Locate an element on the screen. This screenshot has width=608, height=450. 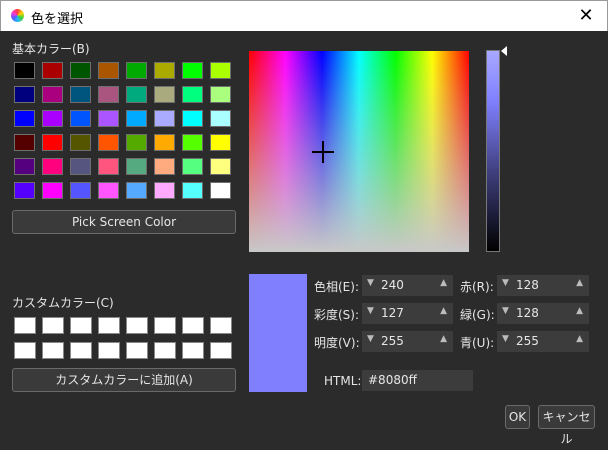
html-label: HTML: is located at coordinates (343, 381).